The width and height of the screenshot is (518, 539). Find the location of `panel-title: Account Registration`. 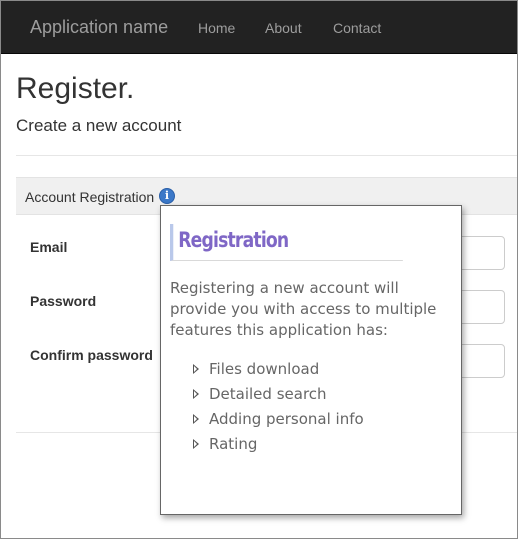

panel-title: Account Registration is located at coordinates (90, 197).